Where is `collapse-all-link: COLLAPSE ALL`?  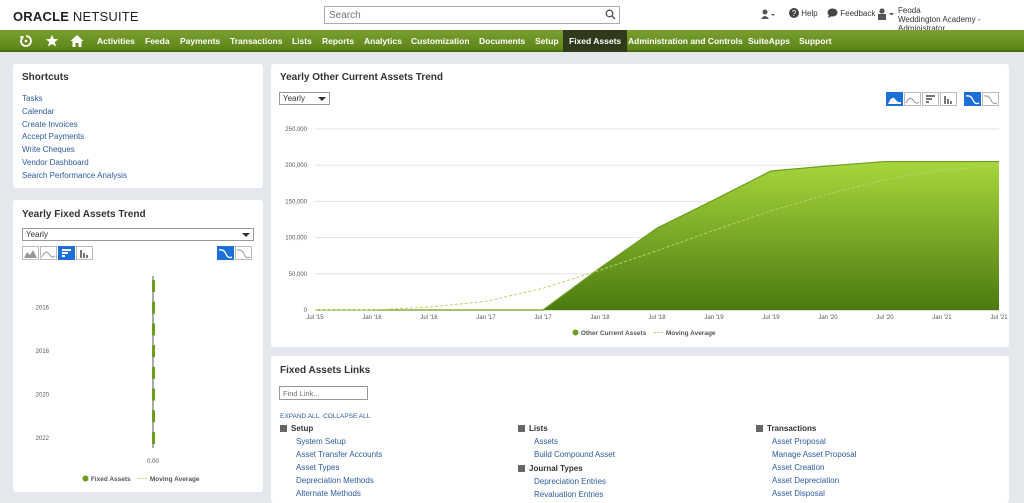
collapse-all-link: COLLAPSE ALL is located at coordinates (346, 416).